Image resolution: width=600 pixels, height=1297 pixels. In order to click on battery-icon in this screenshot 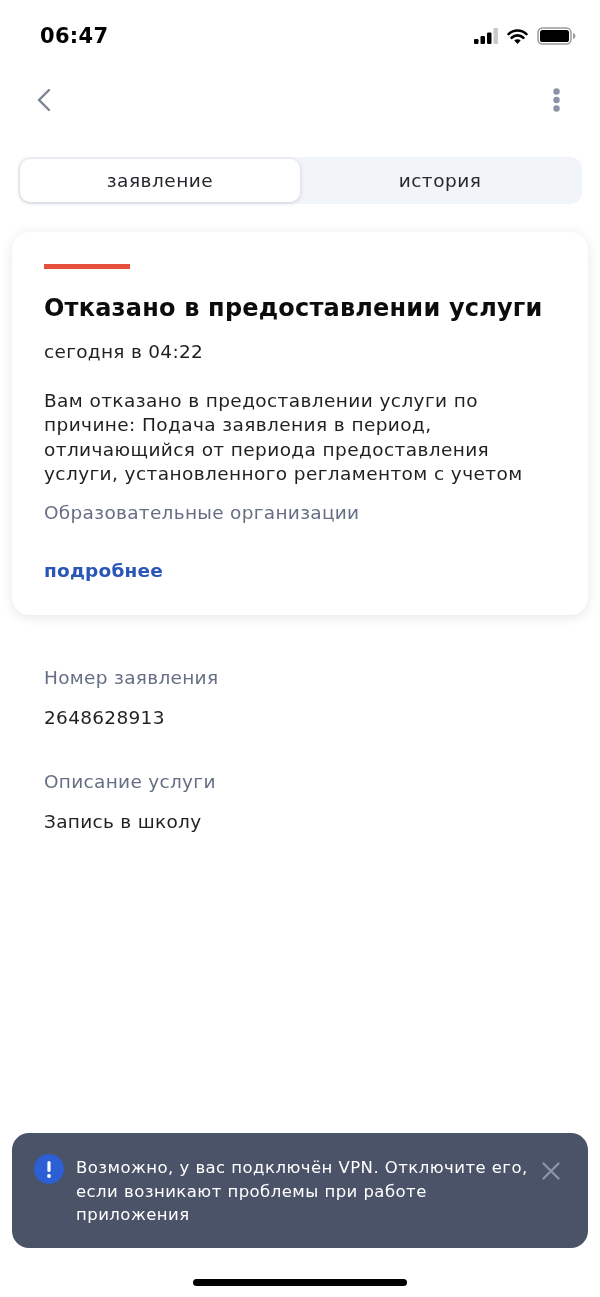, I will do `click(556, 36)`.